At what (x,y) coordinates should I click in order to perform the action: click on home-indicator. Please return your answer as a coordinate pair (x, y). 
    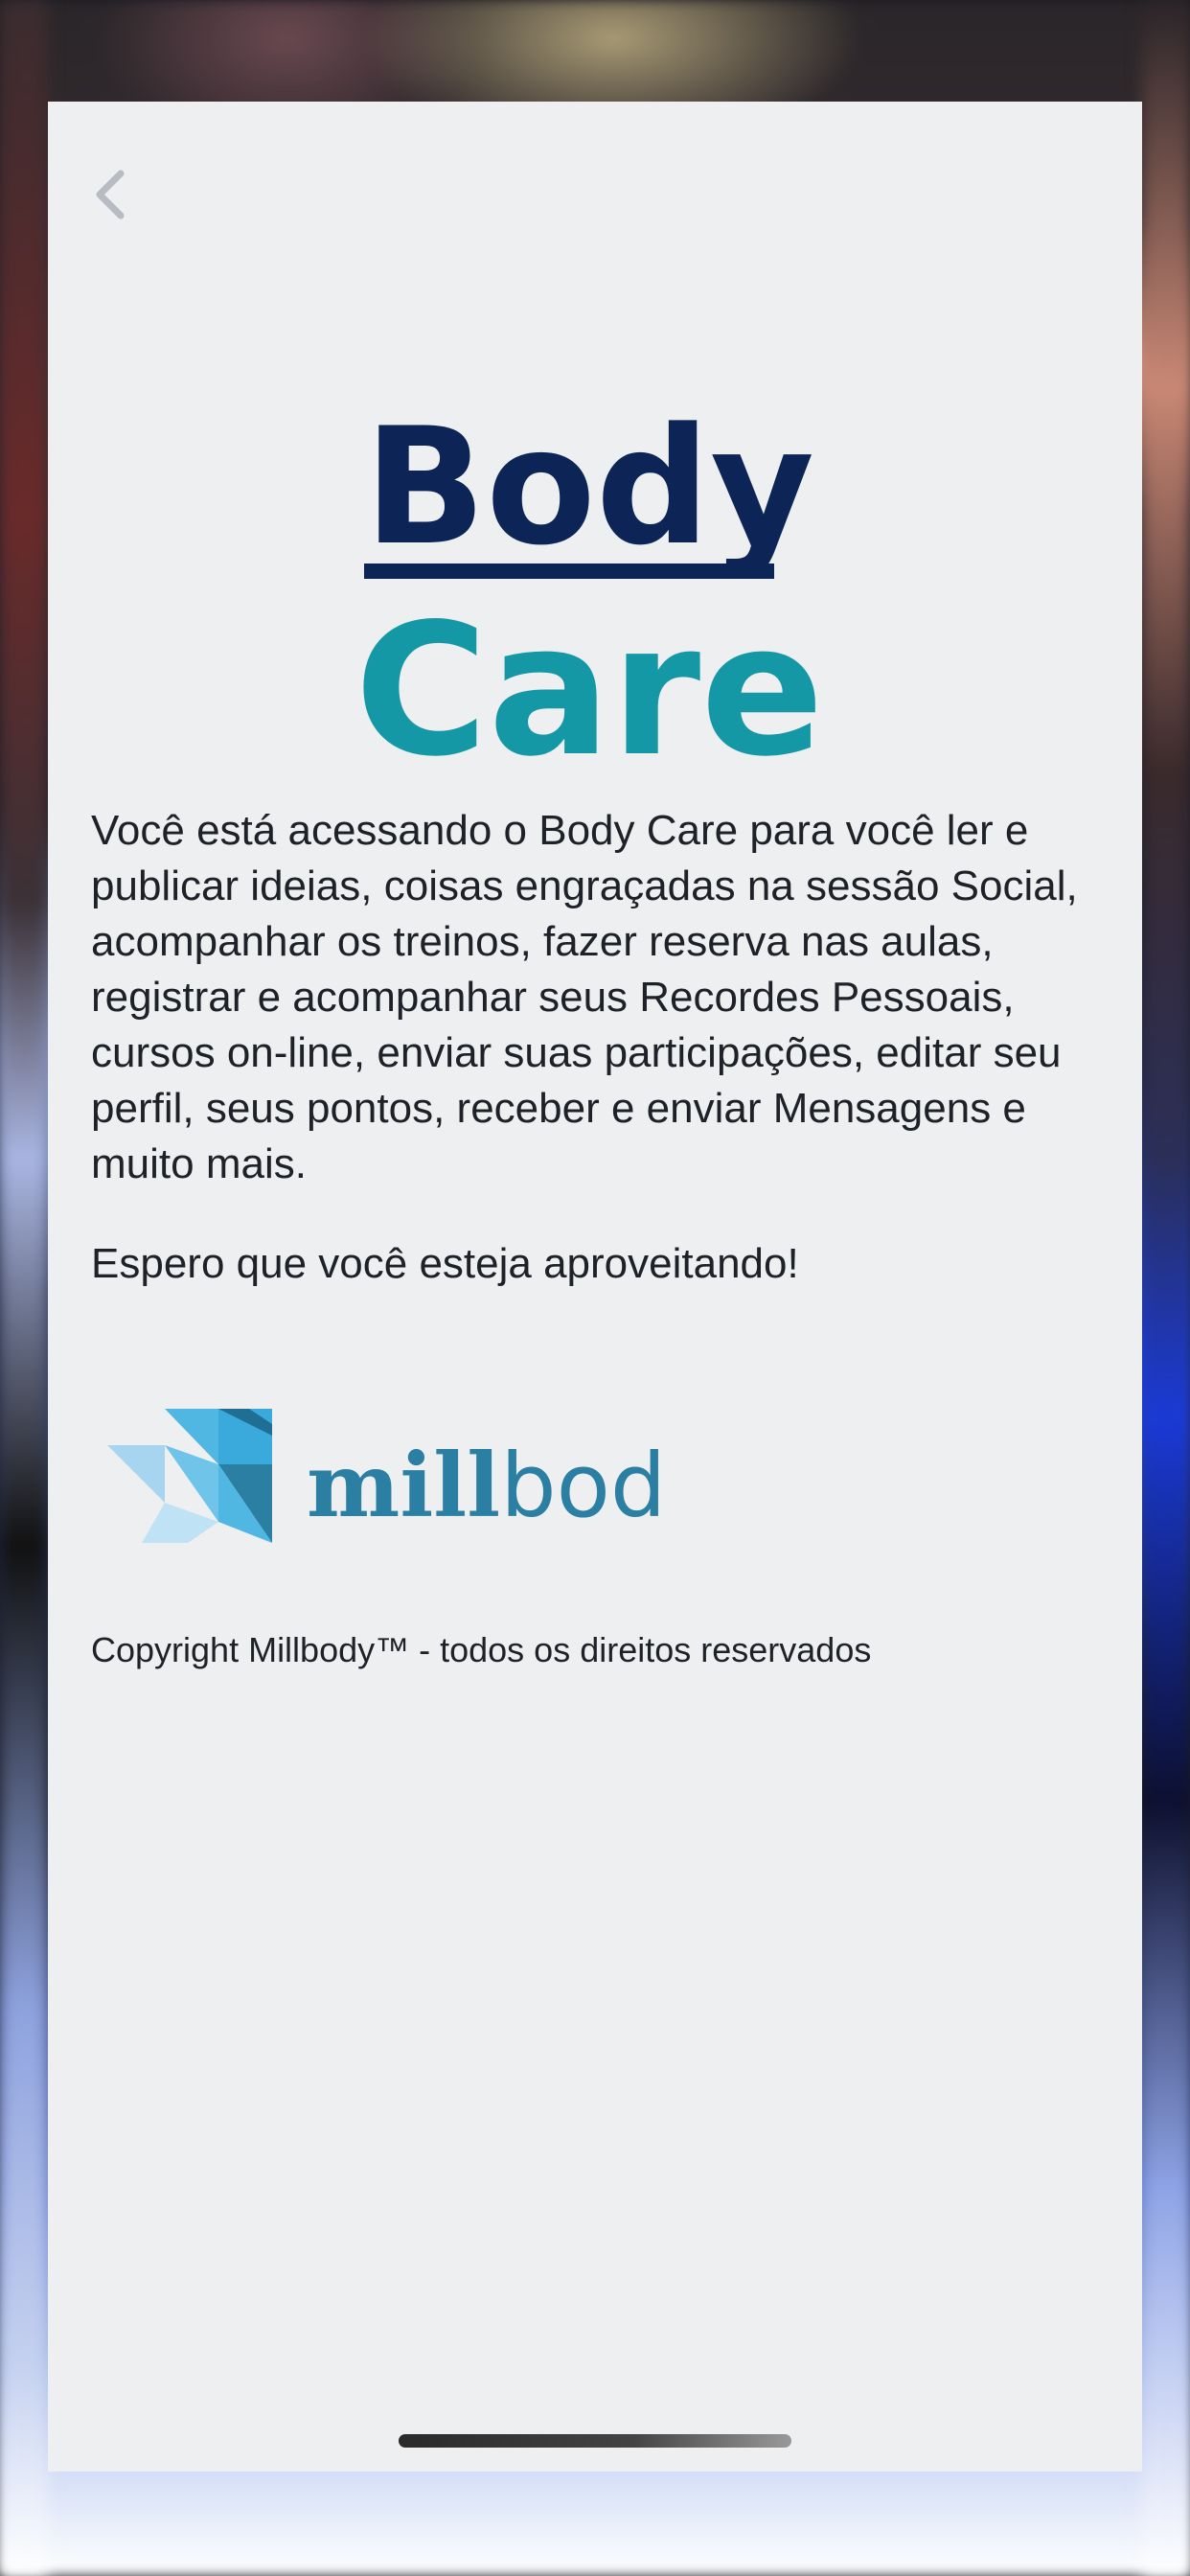
    Looking at the image, I should click on (595, 2441).